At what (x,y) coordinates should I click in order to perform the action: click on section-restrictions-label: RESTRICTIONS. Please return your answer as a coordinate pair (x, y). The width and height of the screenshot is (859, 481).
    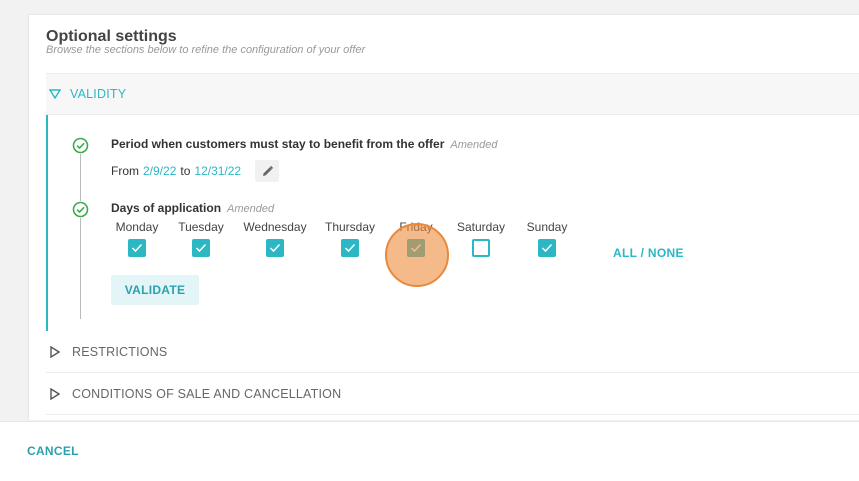
    Looking at the image, I should click on (120, 352).